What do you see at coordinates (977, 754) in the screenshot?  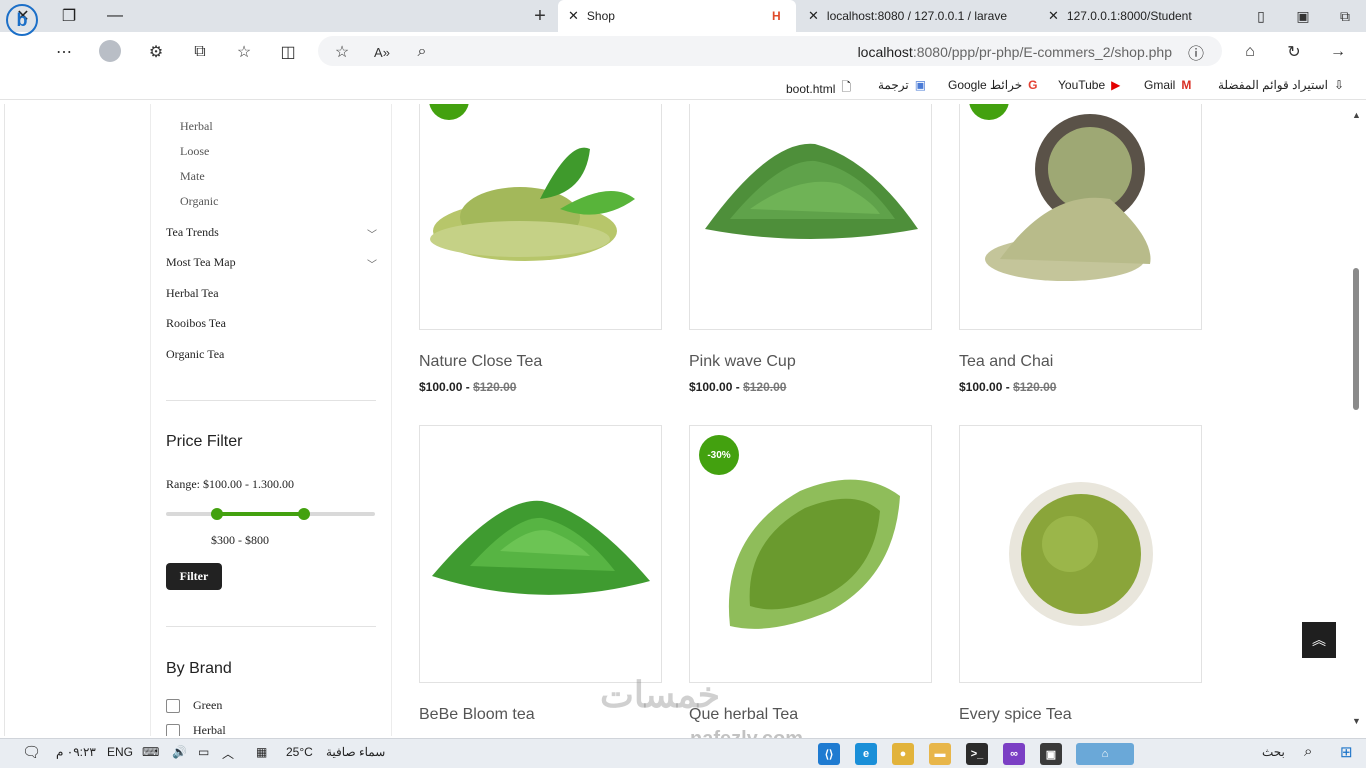 I see `terminal-icon: >_` at bounding box center [977, 754].